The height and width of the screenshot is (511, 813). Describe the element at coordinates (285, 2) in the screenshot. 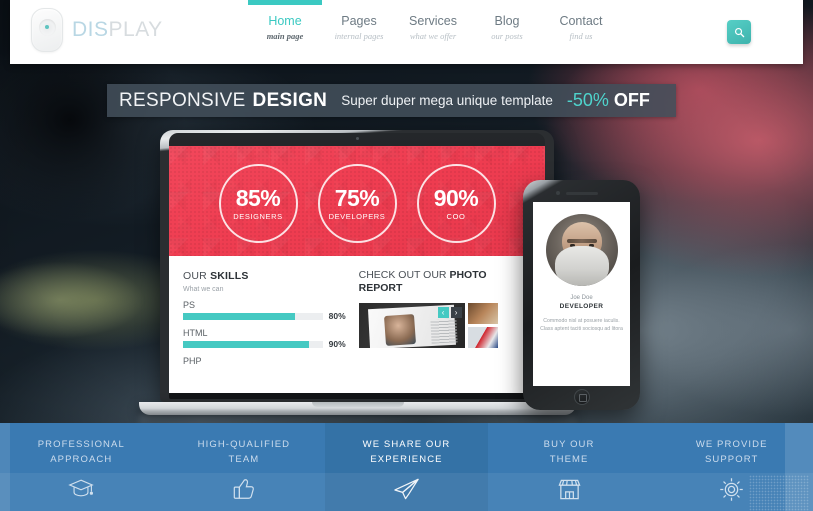

I see `active-nav-indicator` at that location.